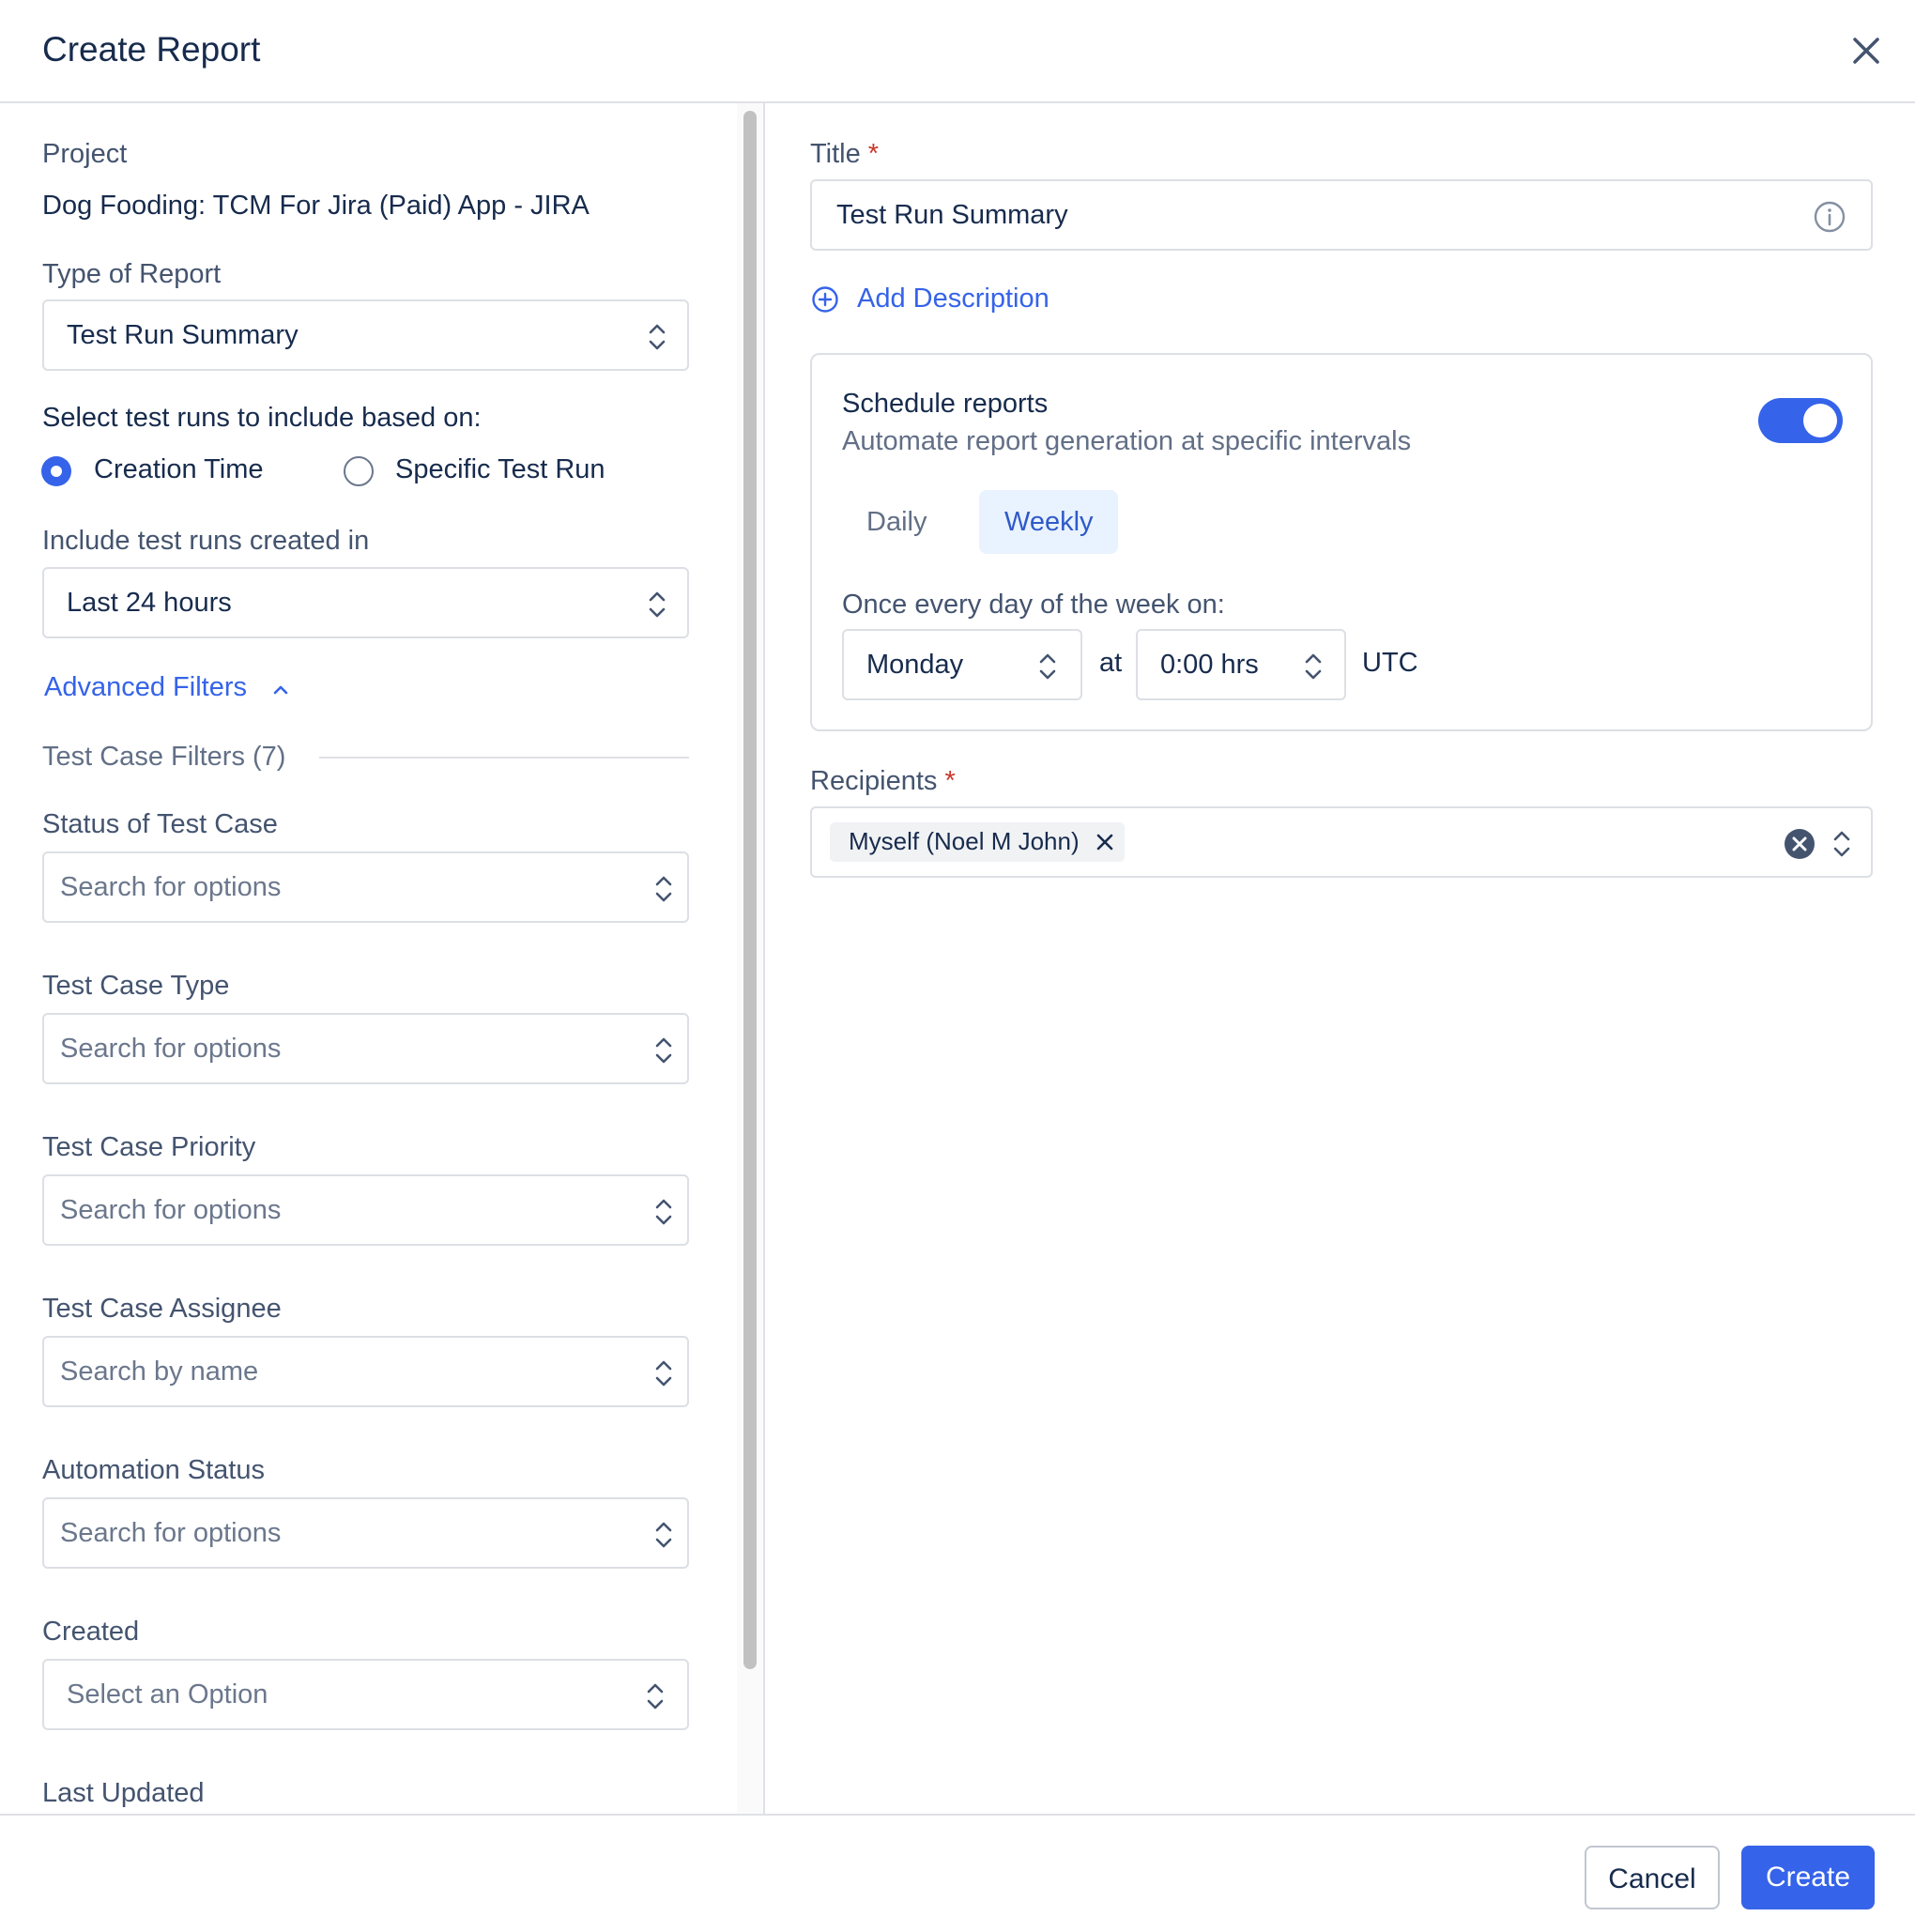  I want to click on info-icon, so click(1829, 217).